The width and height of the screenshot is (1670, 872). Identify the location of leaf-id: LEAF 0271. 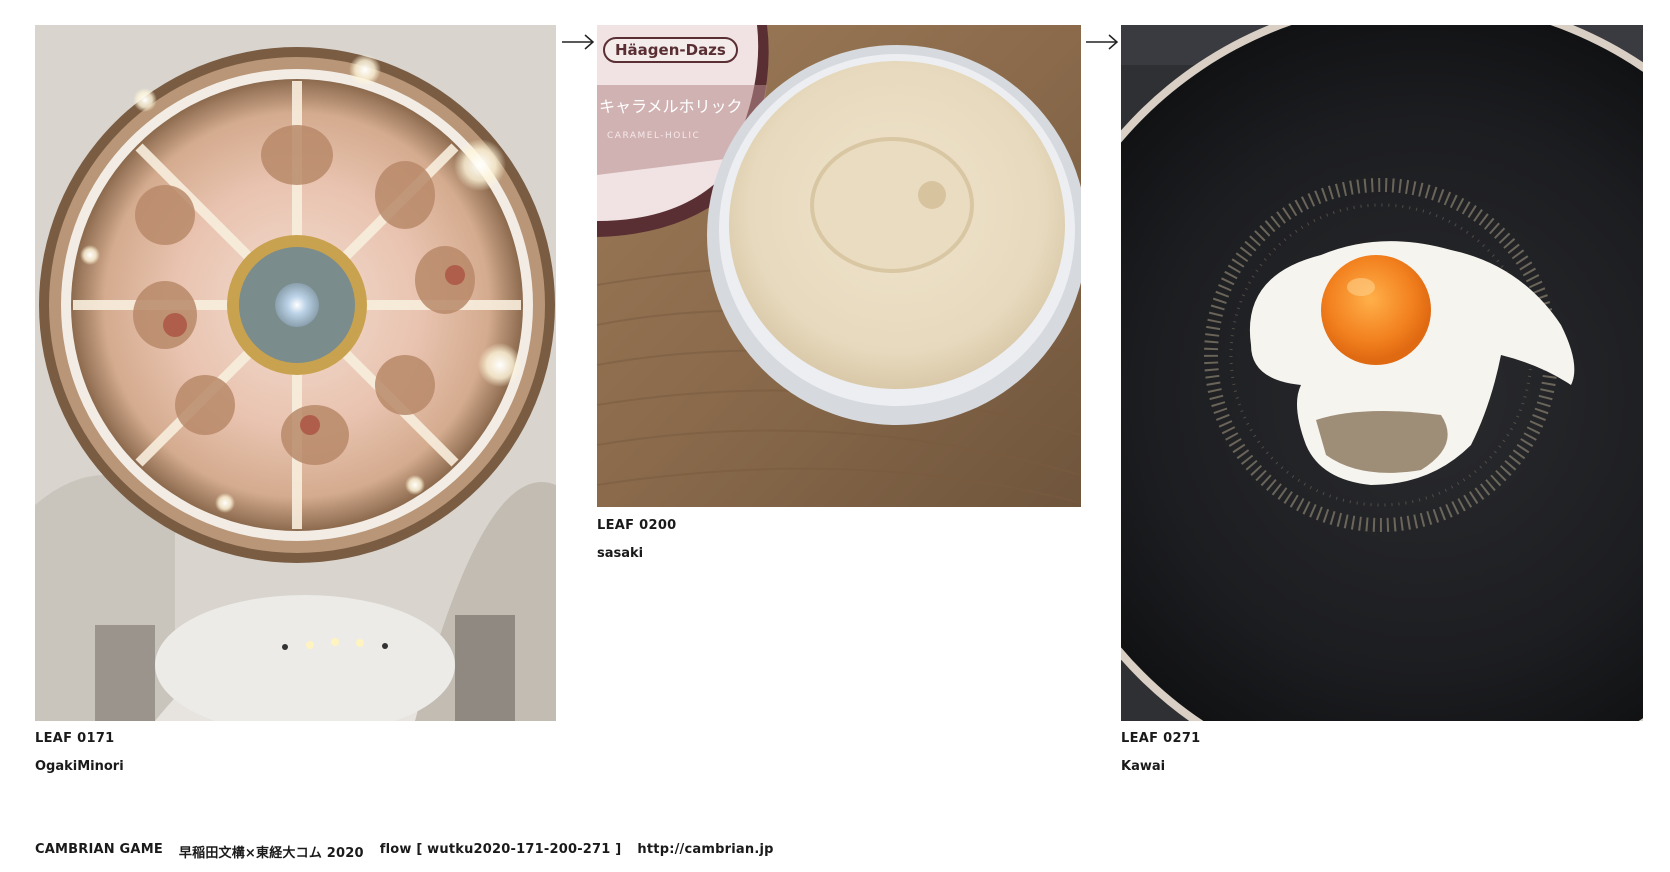
(1161, 738).